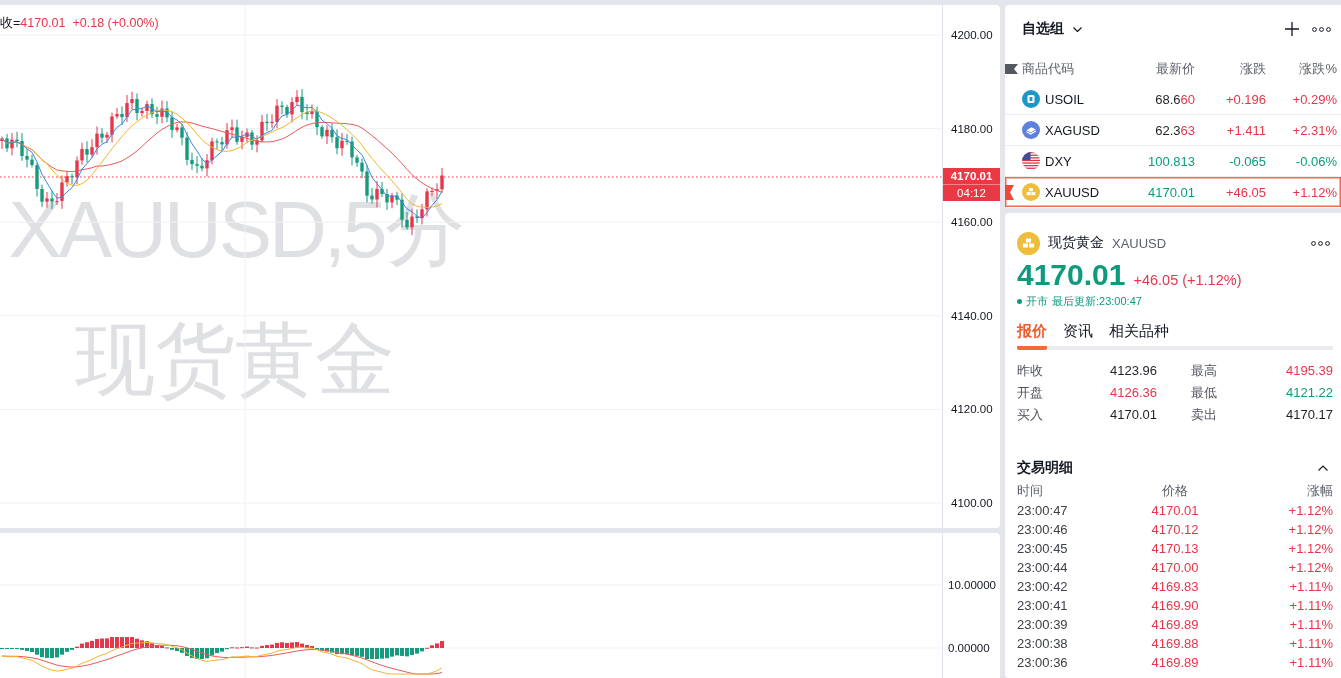 The height and width of the screenshot is (678, 1341). What do you see at coordinates (972, 585) in the screenshot?
I see `indicator-axis-label: 10.00000` at bounding box center [972, 585].